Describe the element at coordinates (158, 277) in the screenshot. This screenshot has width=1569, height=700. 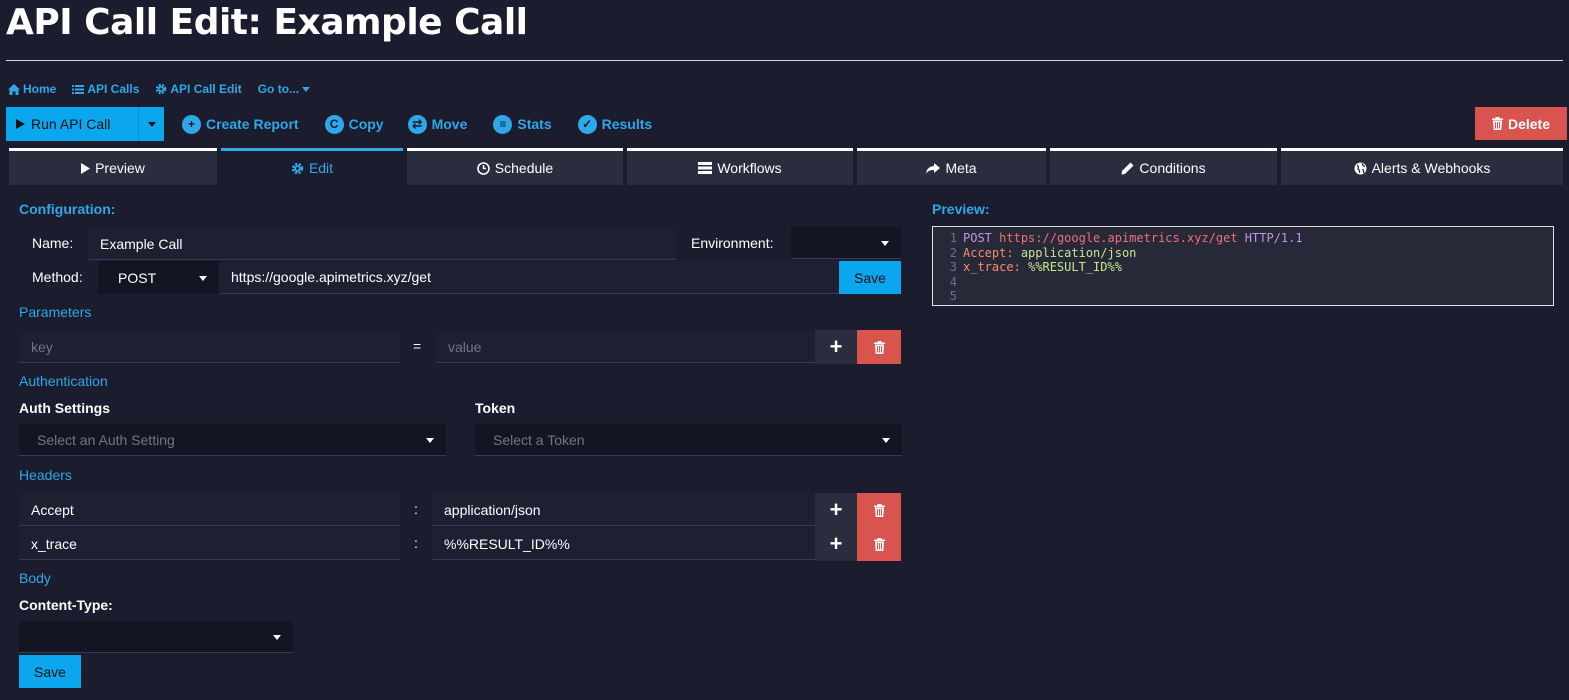
I see `method-select: POST` at that location.